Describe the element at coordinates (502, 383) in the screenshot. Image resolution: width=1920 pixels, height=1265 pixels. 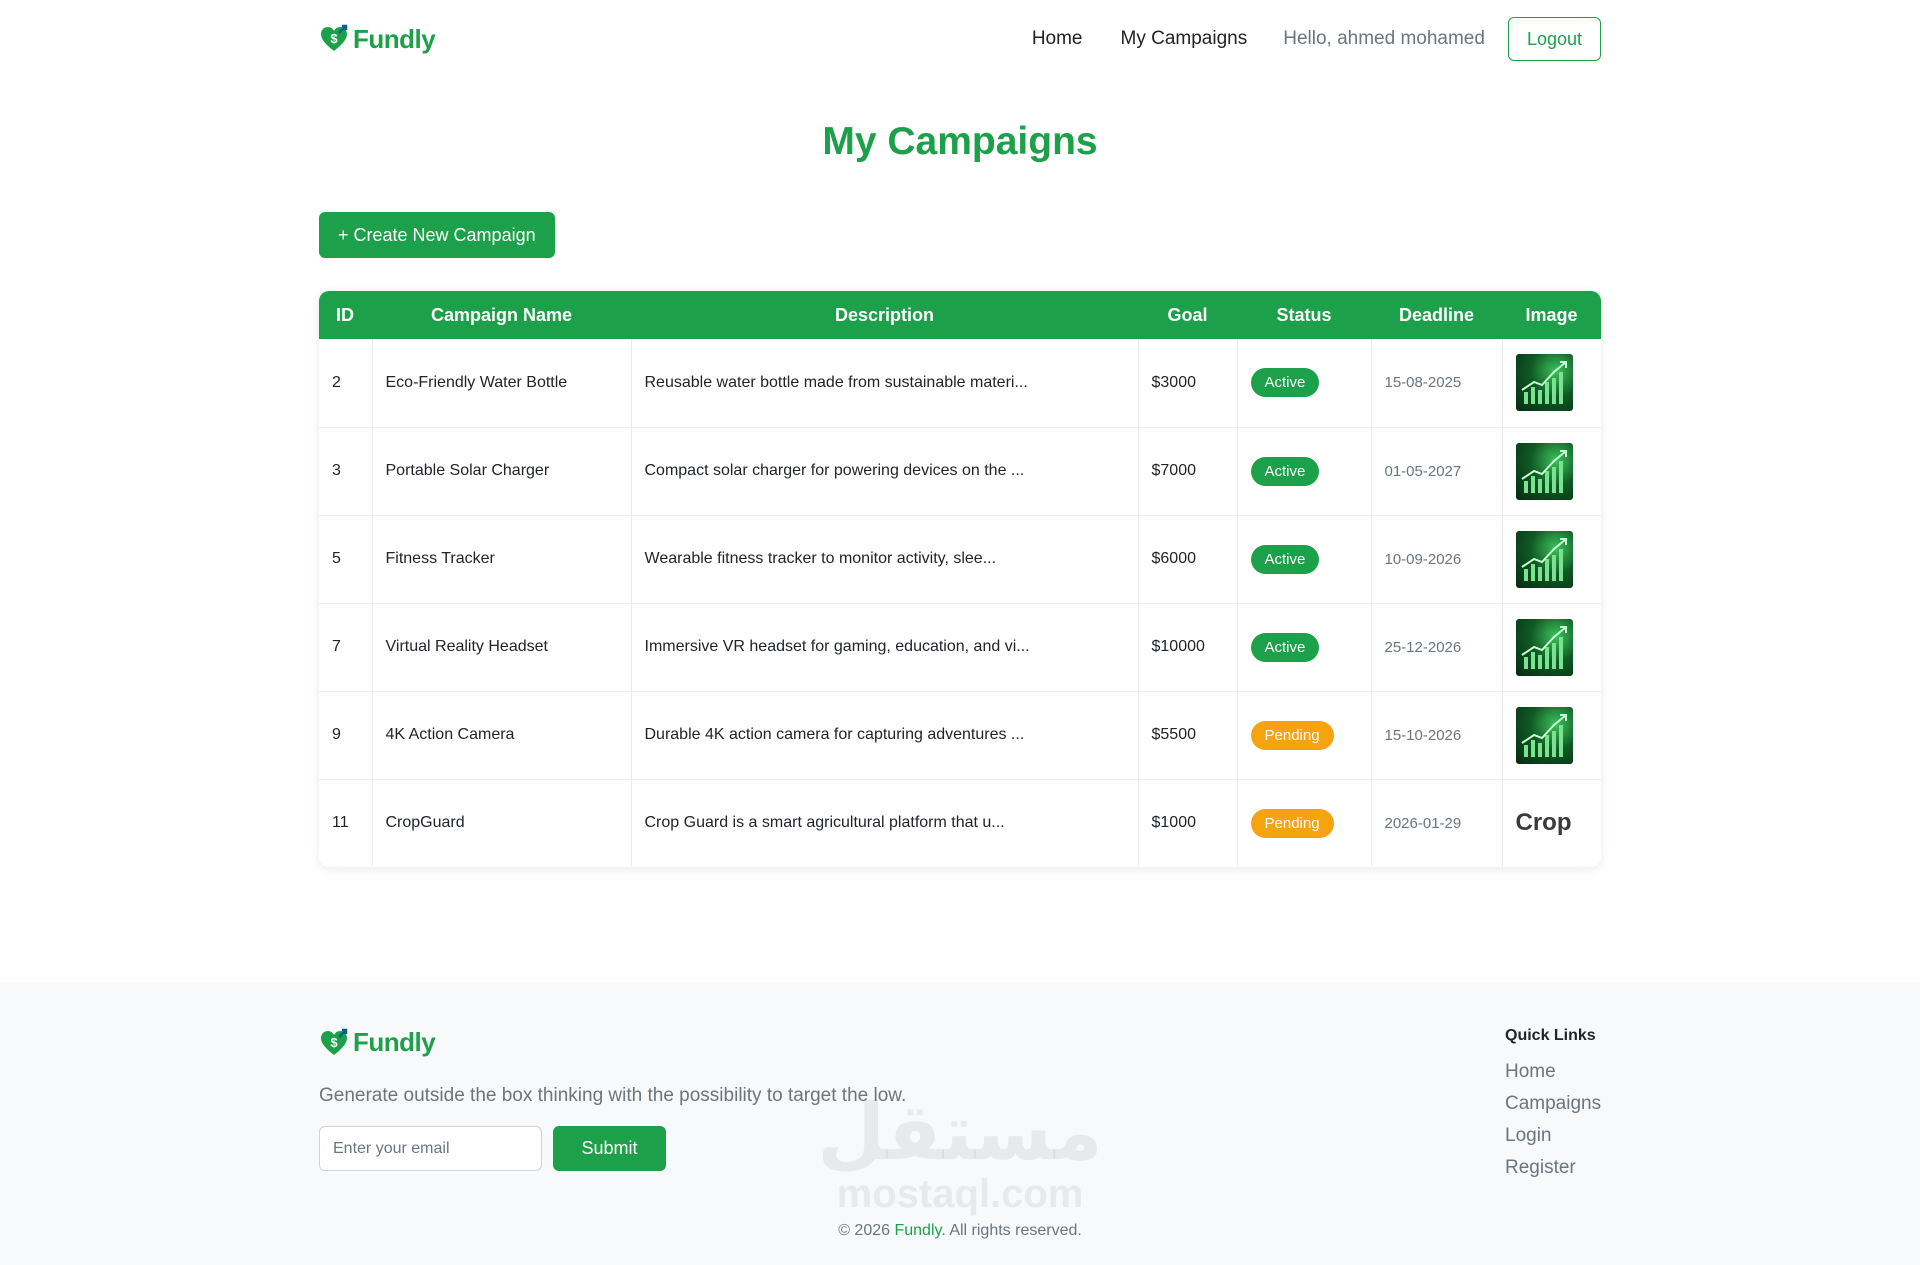
I see `cell-campaign-name: Eco-Friendly Water Bottle` at that location.